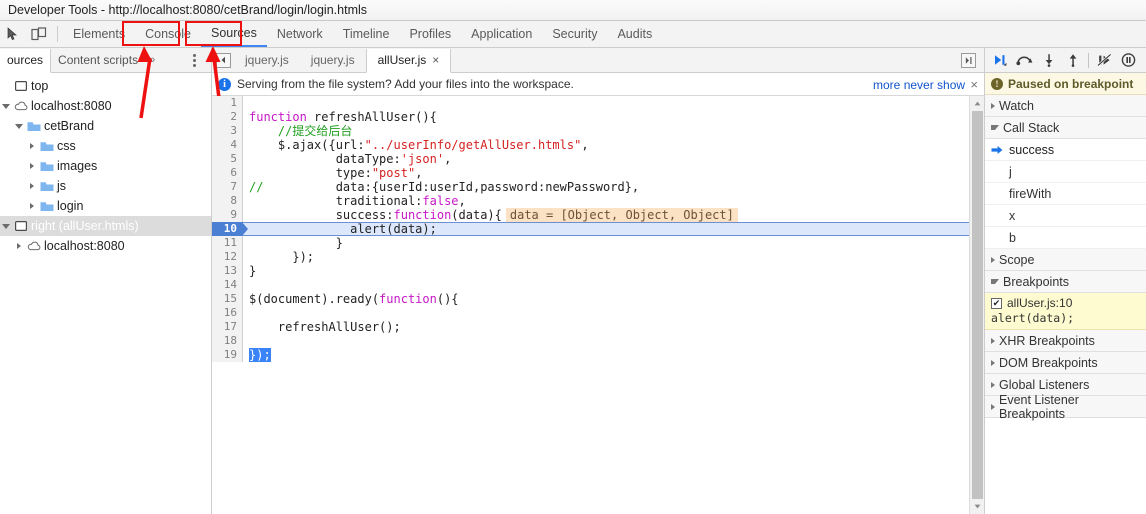  Describe the element at coordinates (1065, 106) in the screenshot. I see `section-watch: Watch` at that location.